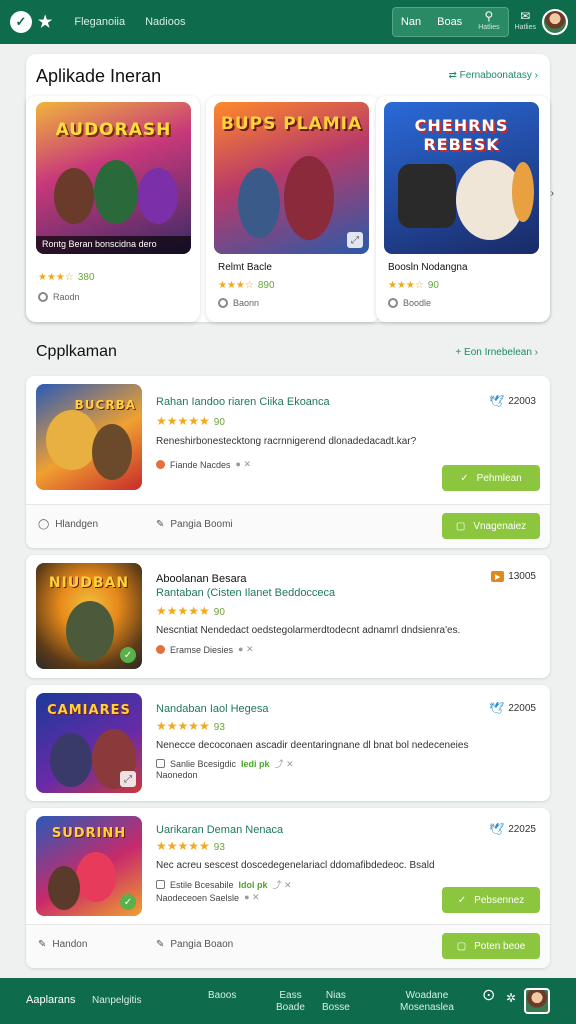  Describe the element at coordinates (225, 763) in the screenshot. I see `app-meta: Sanlie Bcesigdic Iedi pk ⤴ ✕` at that location.